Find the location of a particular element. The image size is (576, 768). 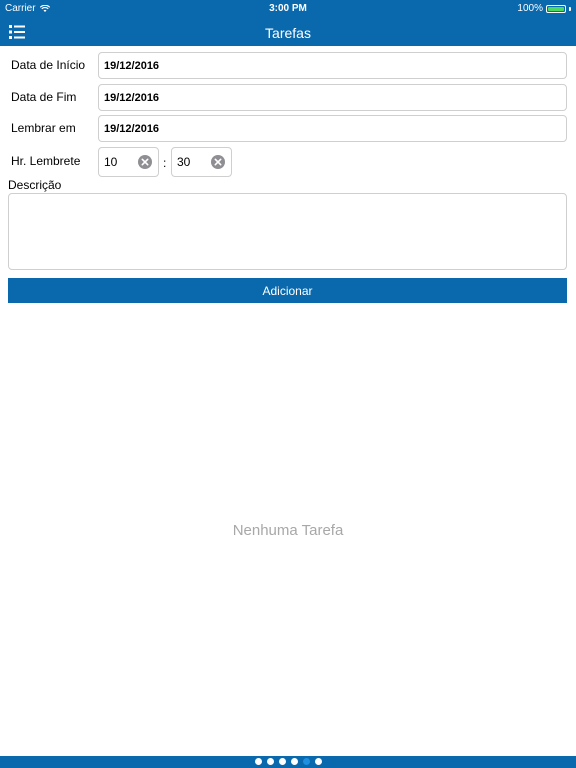

minute-field: 30 is located at coordinates (201, 162).